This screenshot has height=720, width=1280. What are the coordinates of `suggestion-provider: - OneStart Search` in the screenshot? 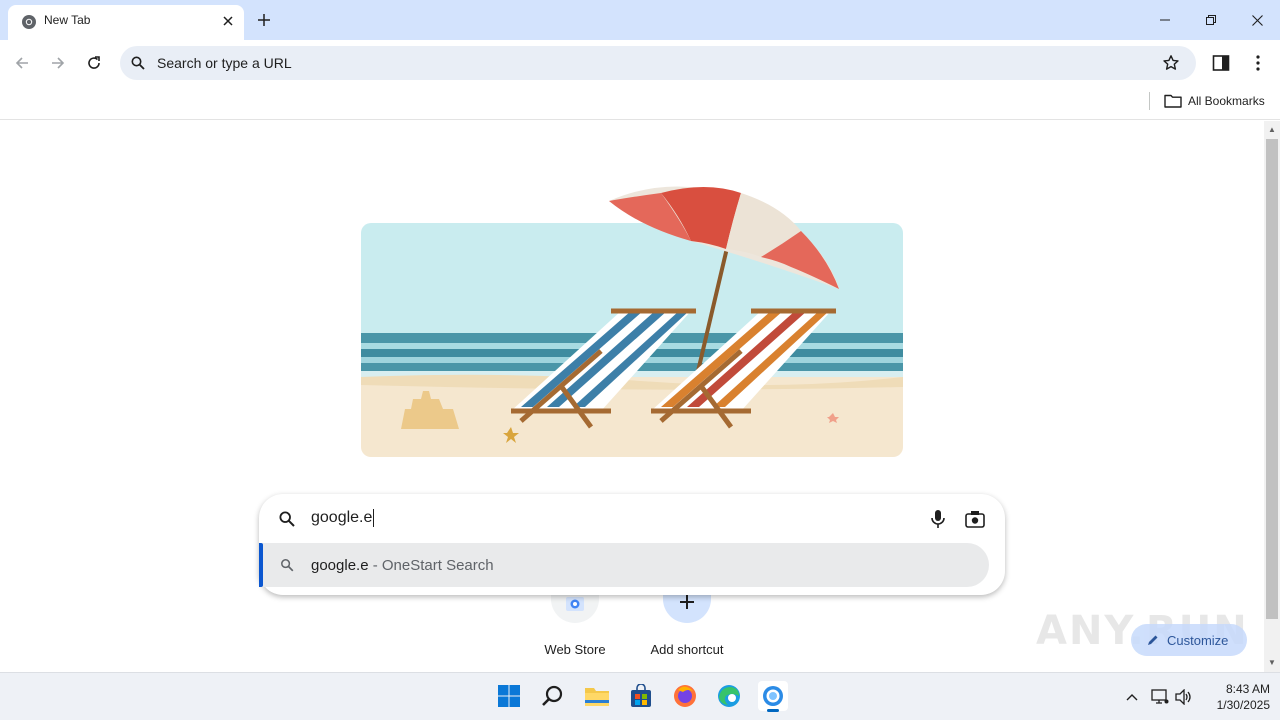 It's located at (431, 565).